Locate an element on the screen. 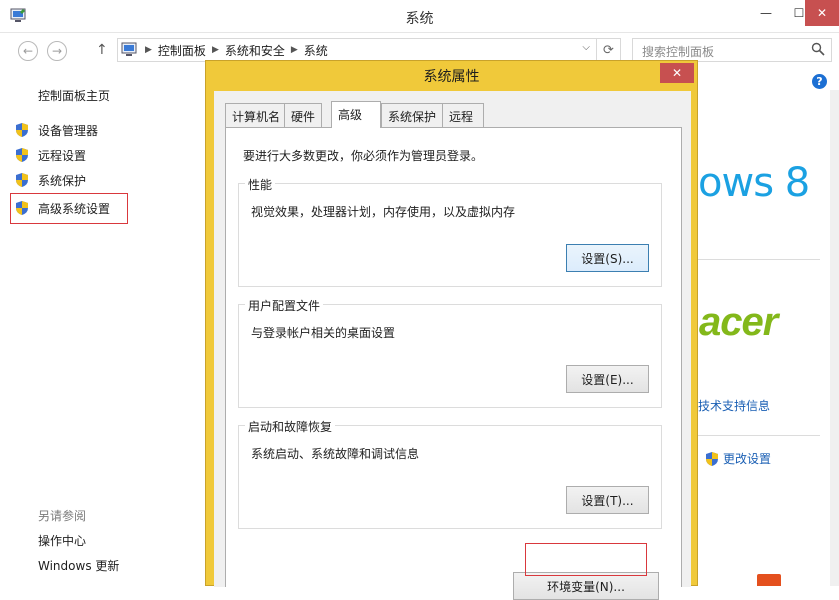 The height and width of the screenshot is (600, 839). group-title: 性能 is located at coordinates (260, 184).